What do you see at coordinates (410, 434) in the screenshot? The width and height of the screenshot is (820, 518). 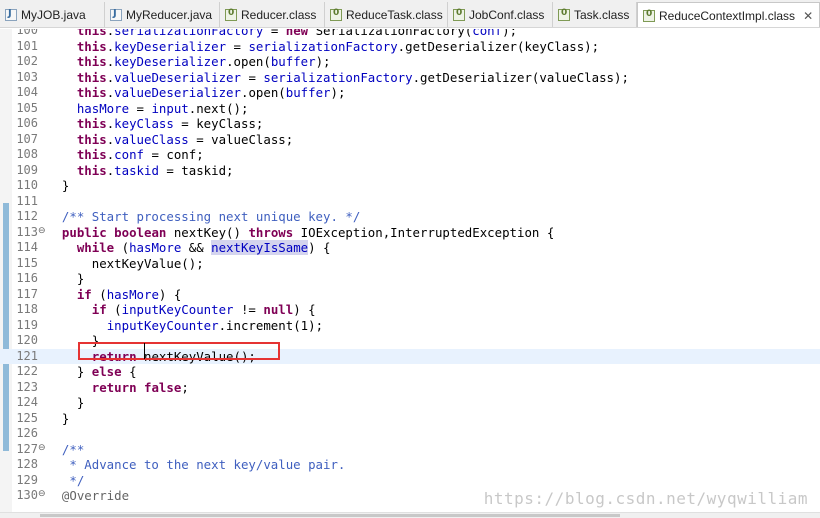 I see `code-line: 126` at bounding box center [410, 434].